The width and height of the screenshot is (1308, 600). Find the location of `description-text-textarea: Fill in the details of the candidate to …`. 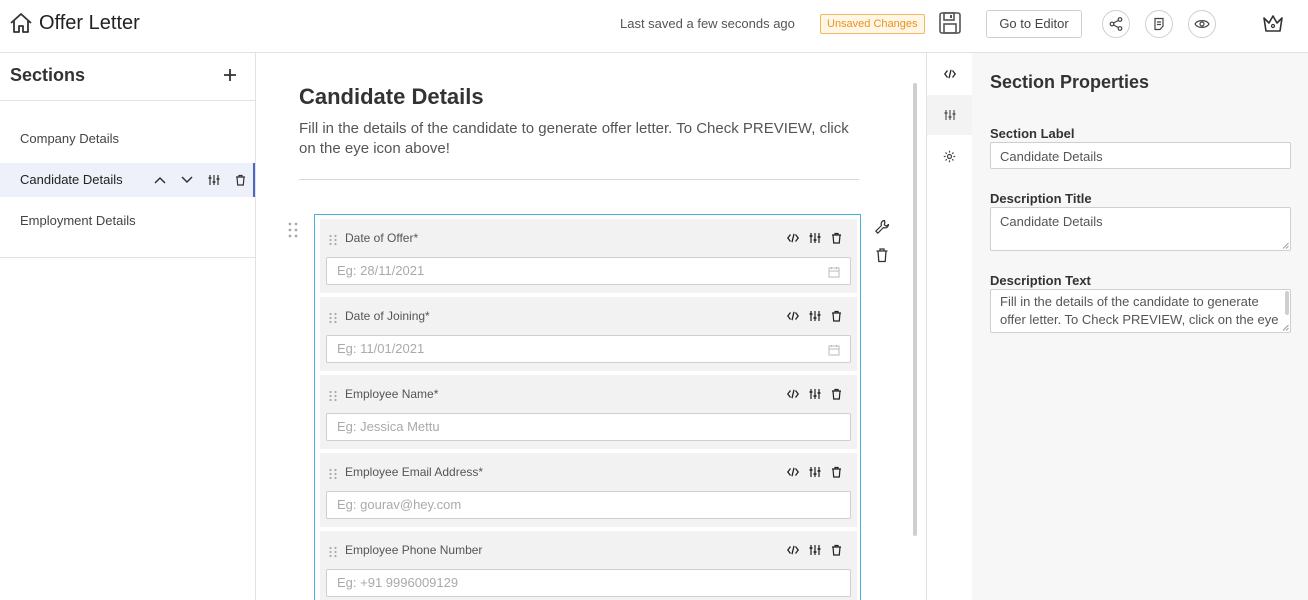

description-text-textarea: Fill in the details of the candidate to … is located at coordinates (1140, 311).